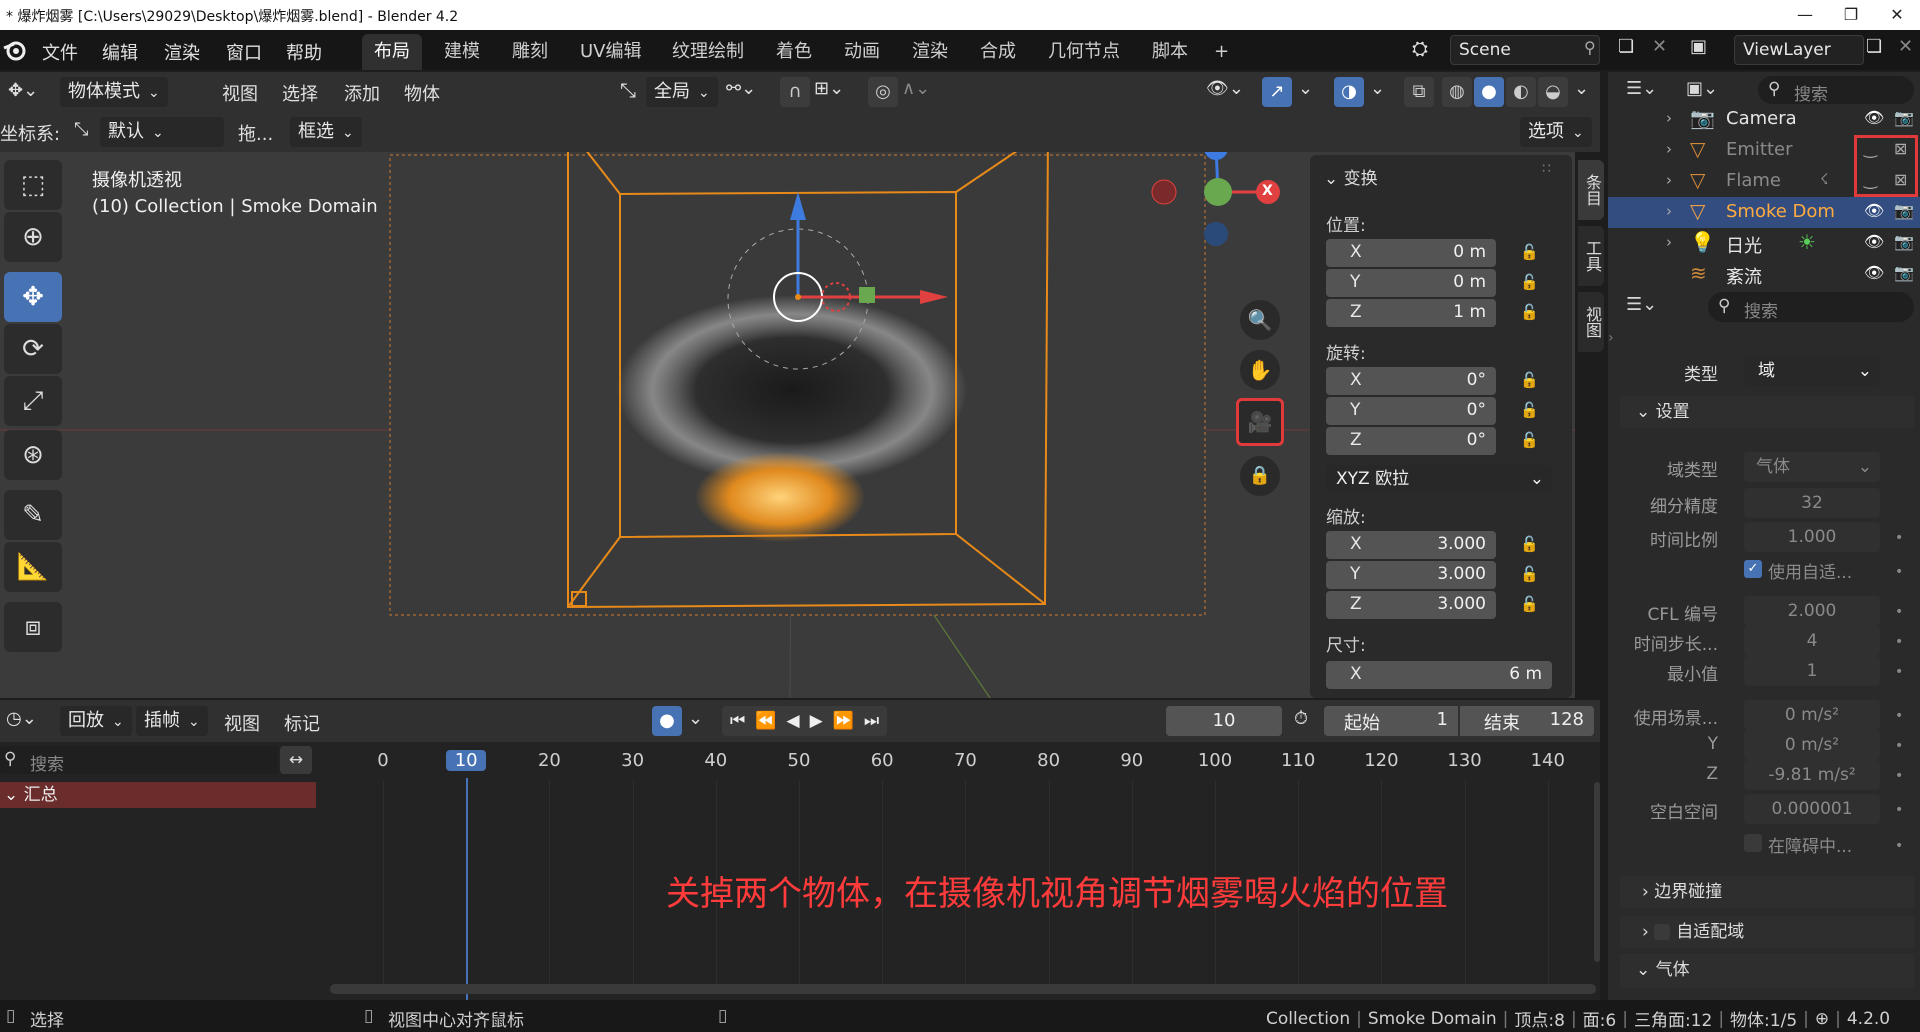 Image resolution: width=1920 pixels, height=1032 pixels. I want to click on new-scene-icon: ❏, so click(1626, 46).